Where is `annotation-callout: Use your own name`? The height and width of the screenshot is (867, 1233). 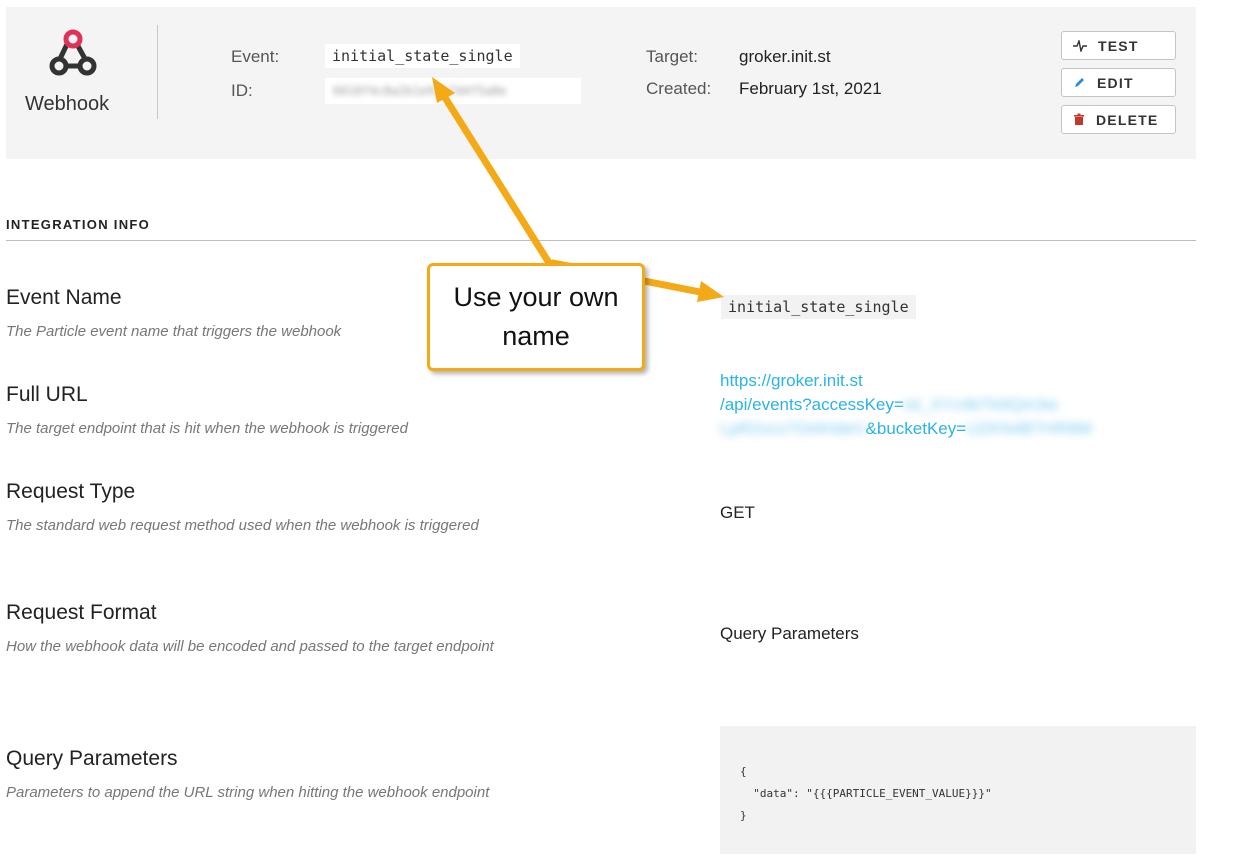 annotation-callout: Use your own name is located at coordinates (536, 317).